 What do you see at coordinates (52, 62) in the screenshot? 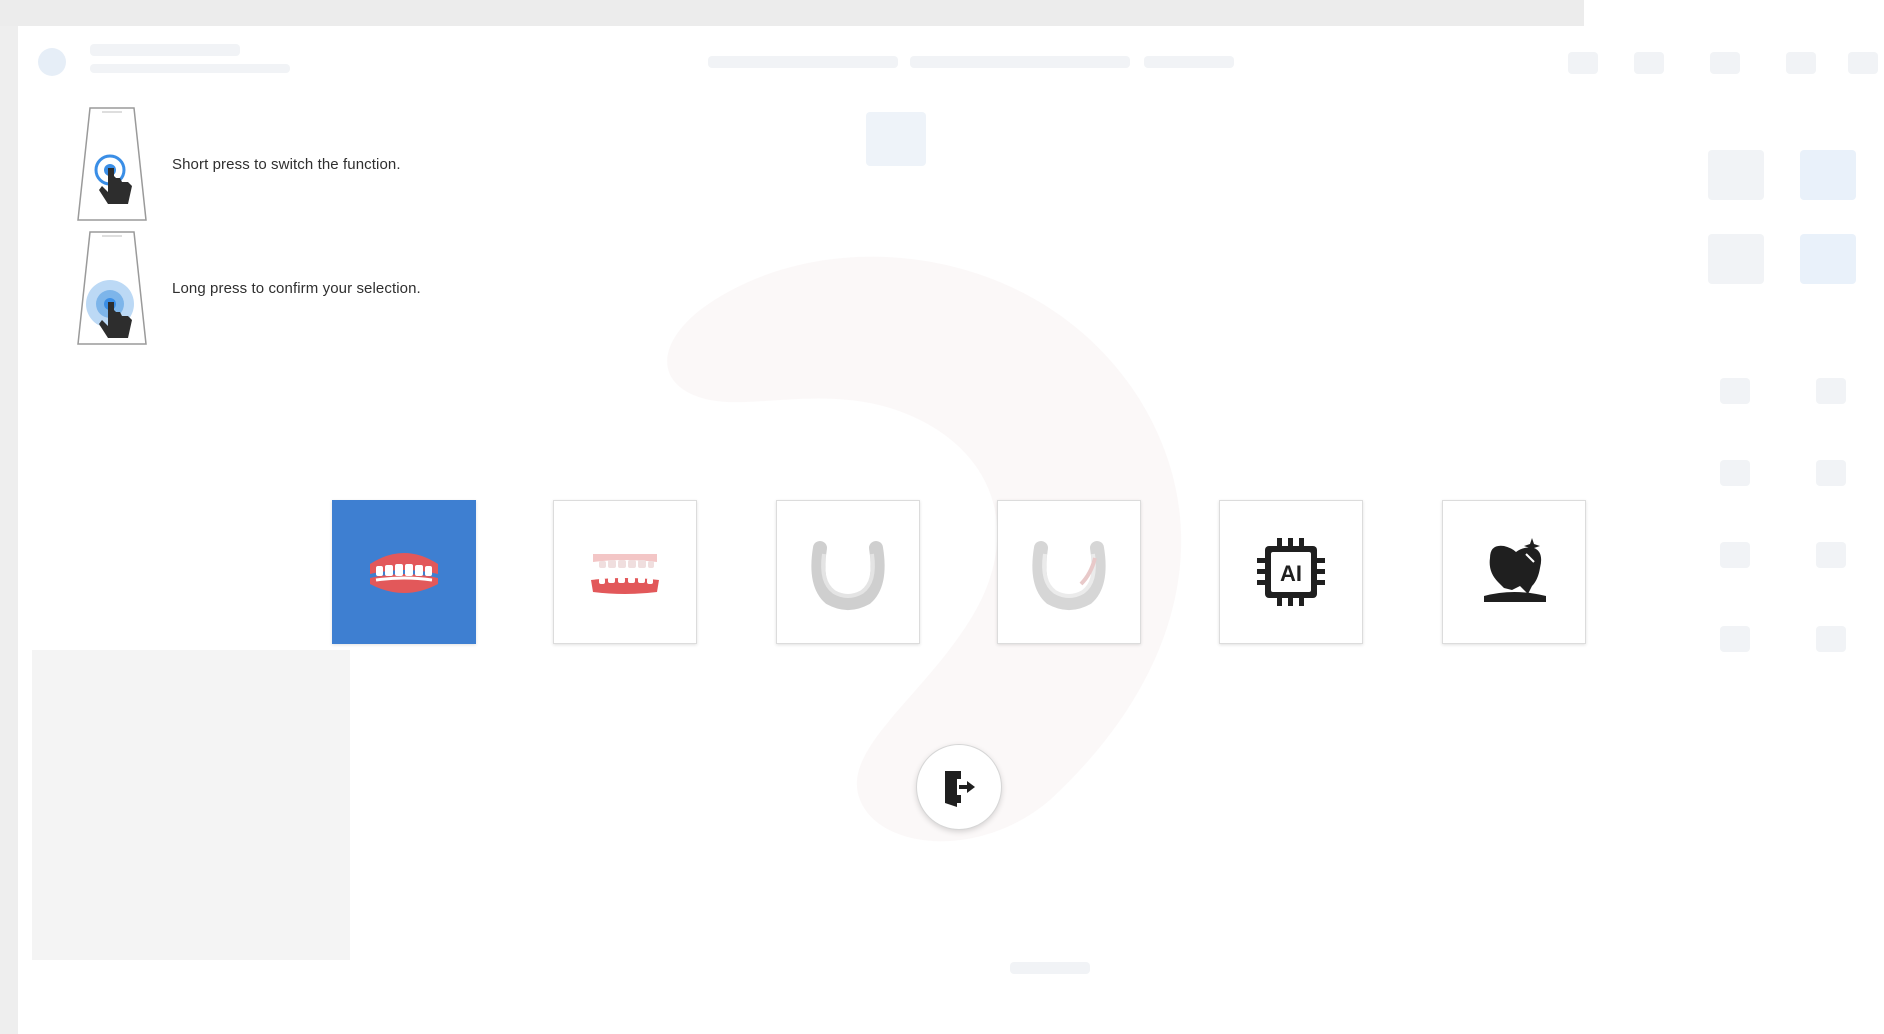
I see `app-logo` at bounding box center [52, 62].